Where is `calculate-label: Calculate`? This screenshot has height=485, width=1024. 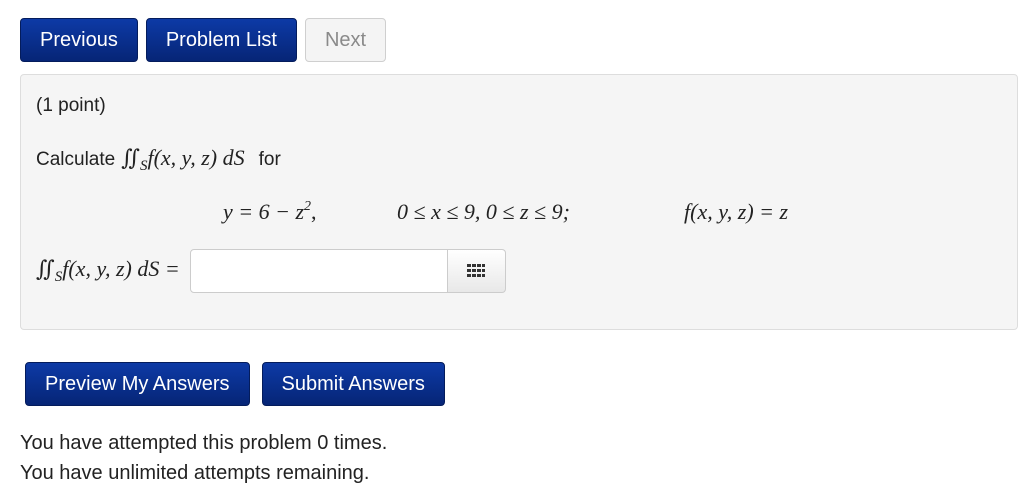 calculate-label: Calculate is located at coordinates (76, 159).